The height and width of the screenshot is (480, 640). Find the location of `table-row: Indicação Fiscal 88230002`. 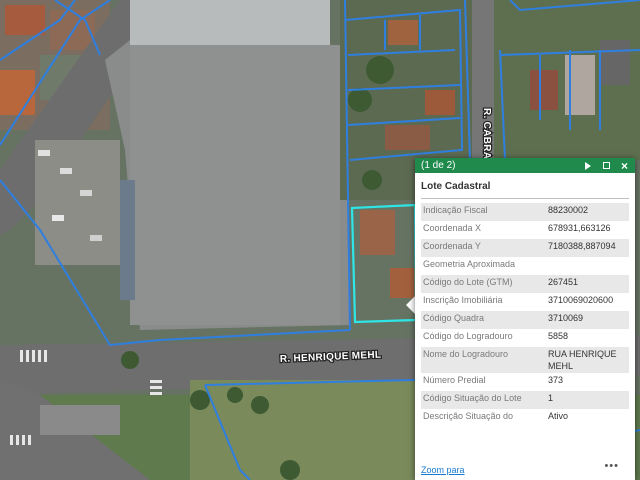

table-row: Indicação Fiscal 88230002 is located at coordinates (525, 212).